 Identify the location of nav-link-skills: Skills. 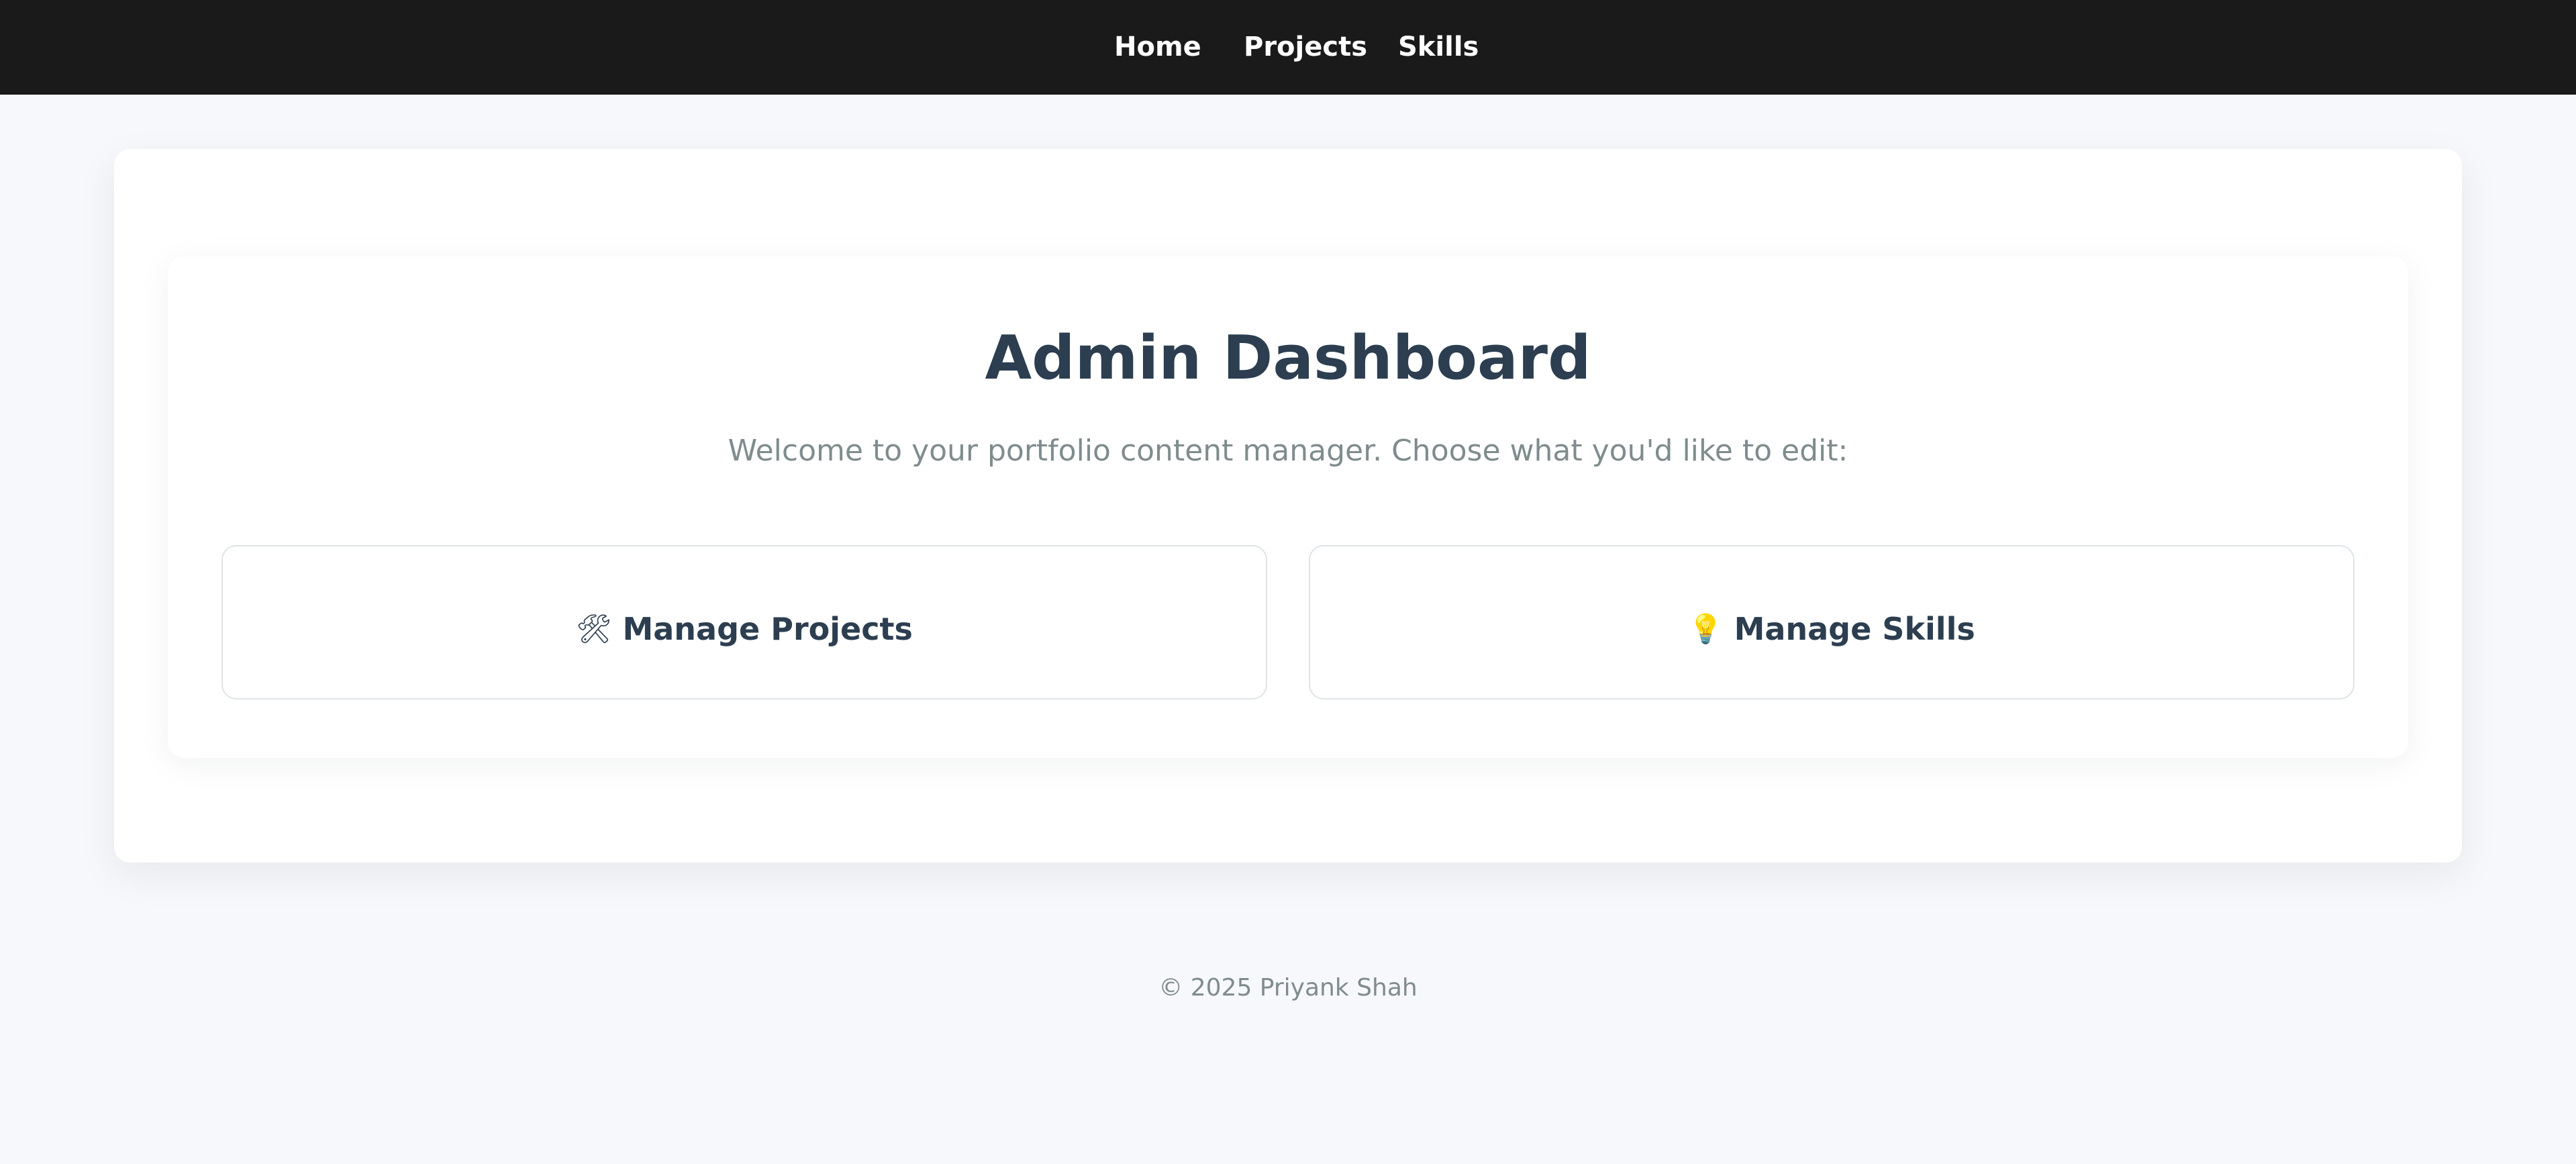
(1438, 47).